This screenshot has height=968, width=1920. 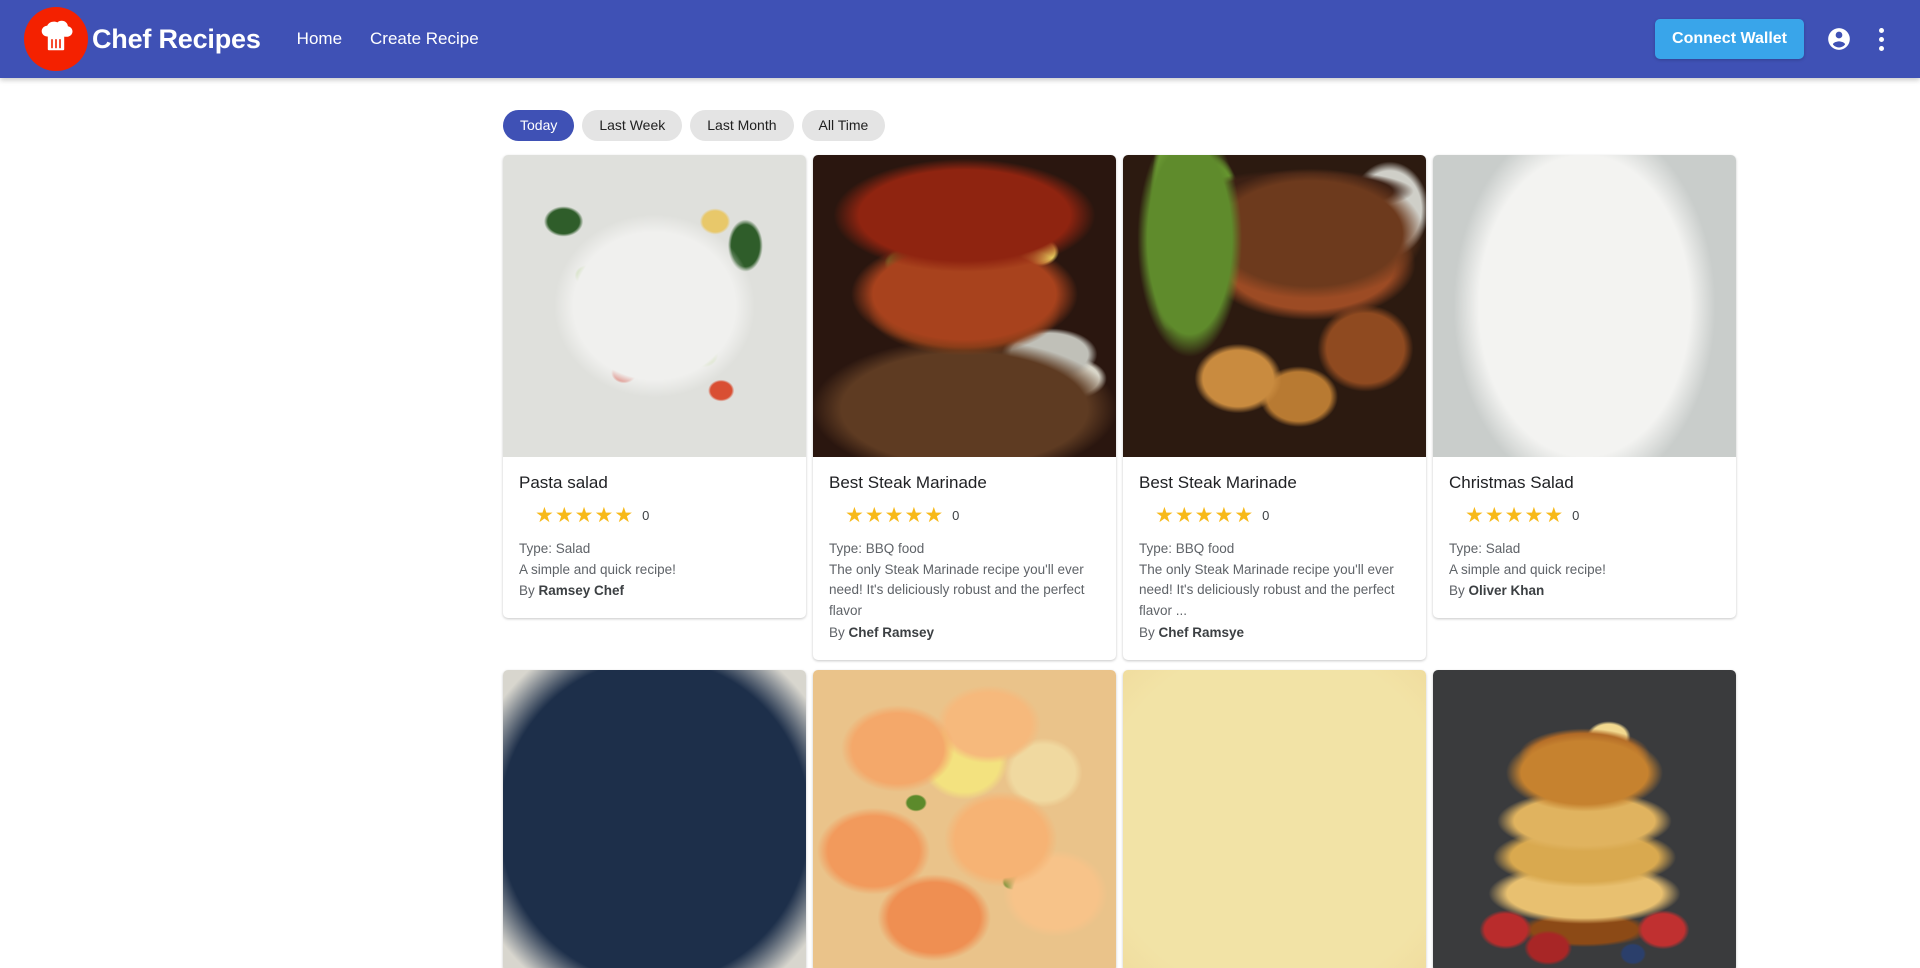 What do you see at coordinates (1511, 483) in the screenshot?
I see `recipe-title: Christmas Salad` at bounding box center [1511, 483].